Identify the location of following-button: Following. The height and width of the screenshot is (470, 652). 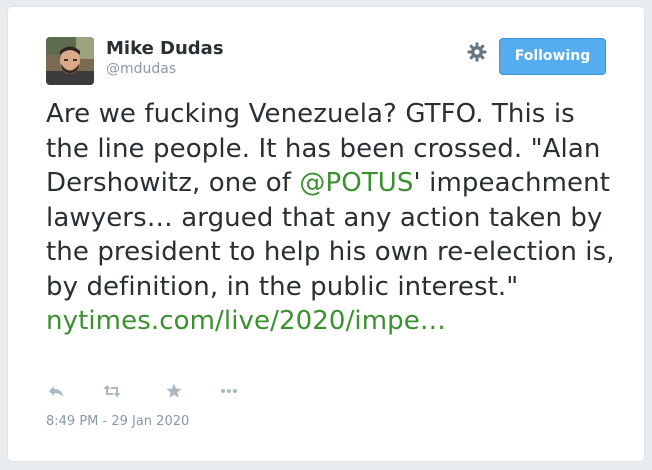
(552, 56).